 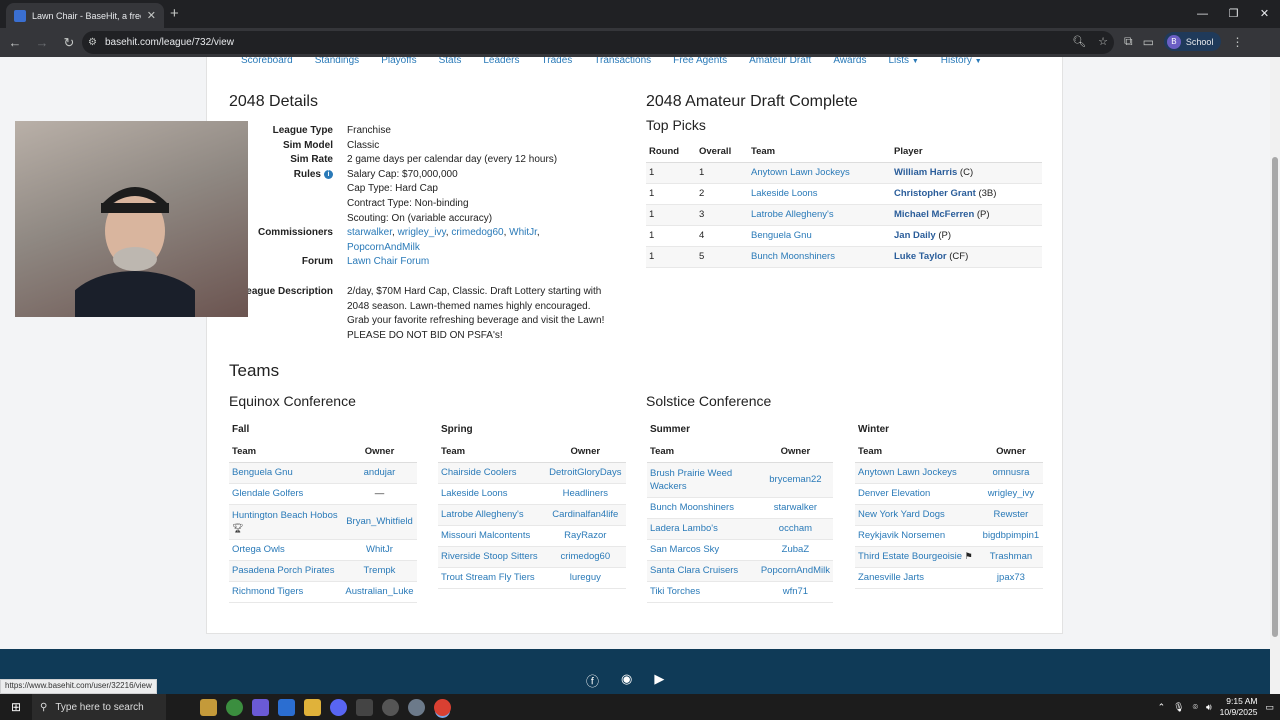 I want to click on owner-link: lureguy, so click(x=585, y=577).